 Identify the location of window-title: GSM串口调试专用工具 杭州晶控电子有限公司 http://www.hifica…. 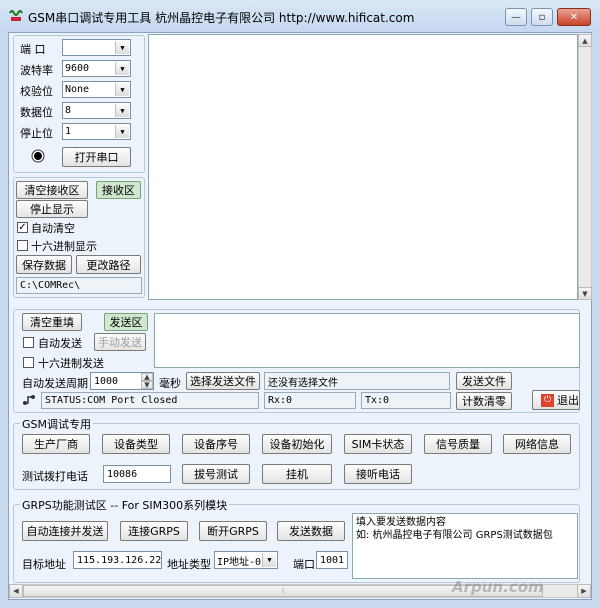
(221, 18).